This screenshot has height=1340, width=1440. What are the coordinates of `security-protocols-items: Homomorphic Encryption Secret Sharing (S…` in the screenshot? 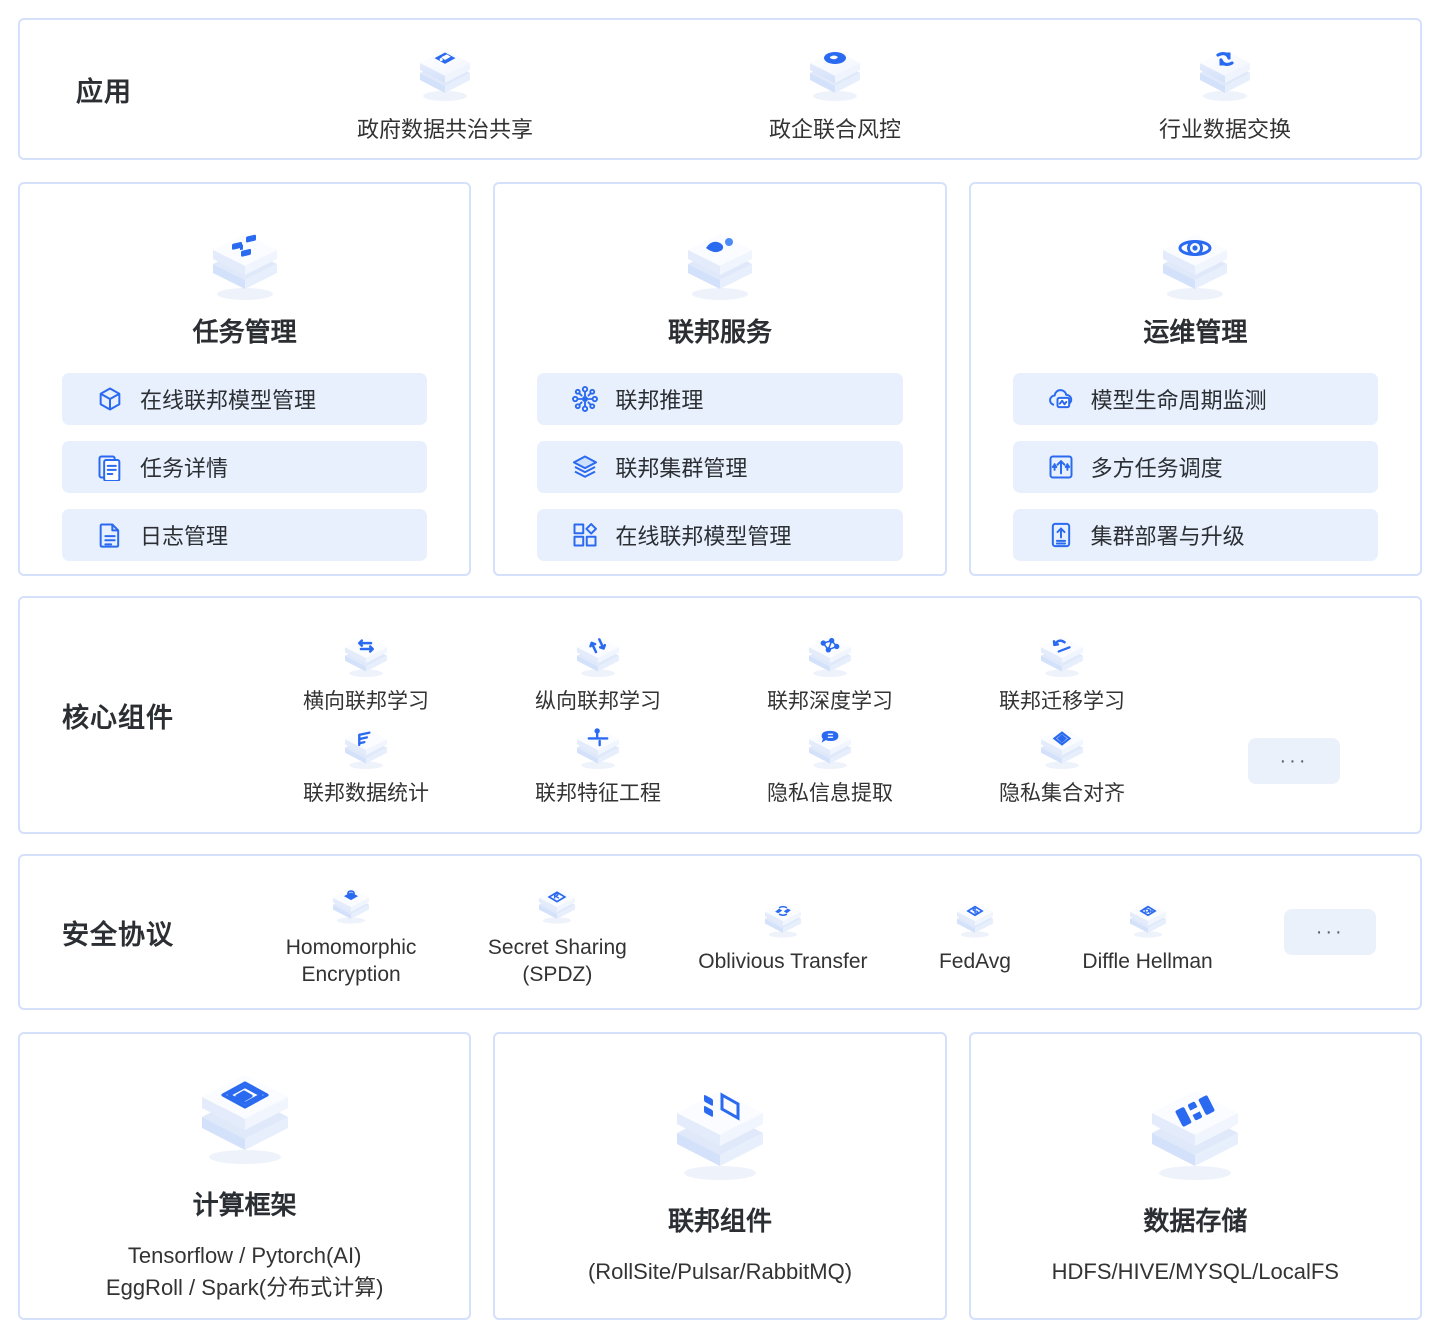 It's located at (835, 932).